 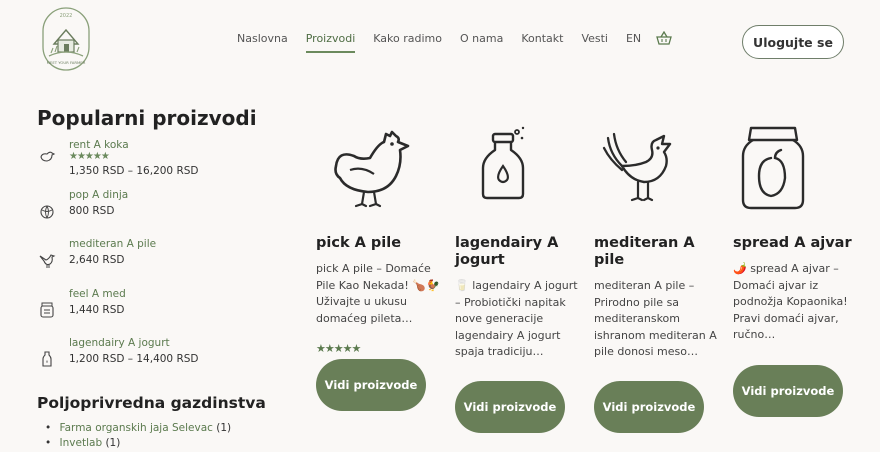 I want to click on list-item: Invetlab (1), so click(x=138, y=443).